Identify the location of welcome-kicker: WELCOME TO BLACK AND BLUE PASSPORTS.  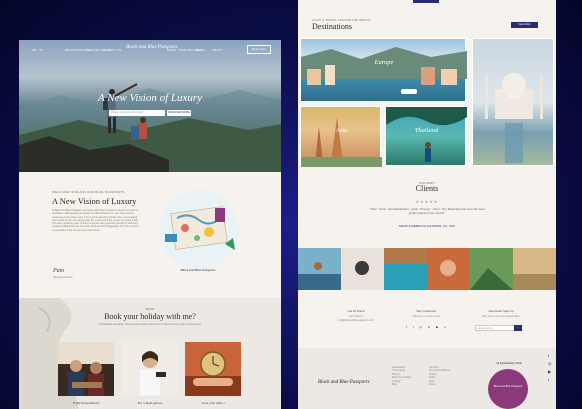
(88, 192).